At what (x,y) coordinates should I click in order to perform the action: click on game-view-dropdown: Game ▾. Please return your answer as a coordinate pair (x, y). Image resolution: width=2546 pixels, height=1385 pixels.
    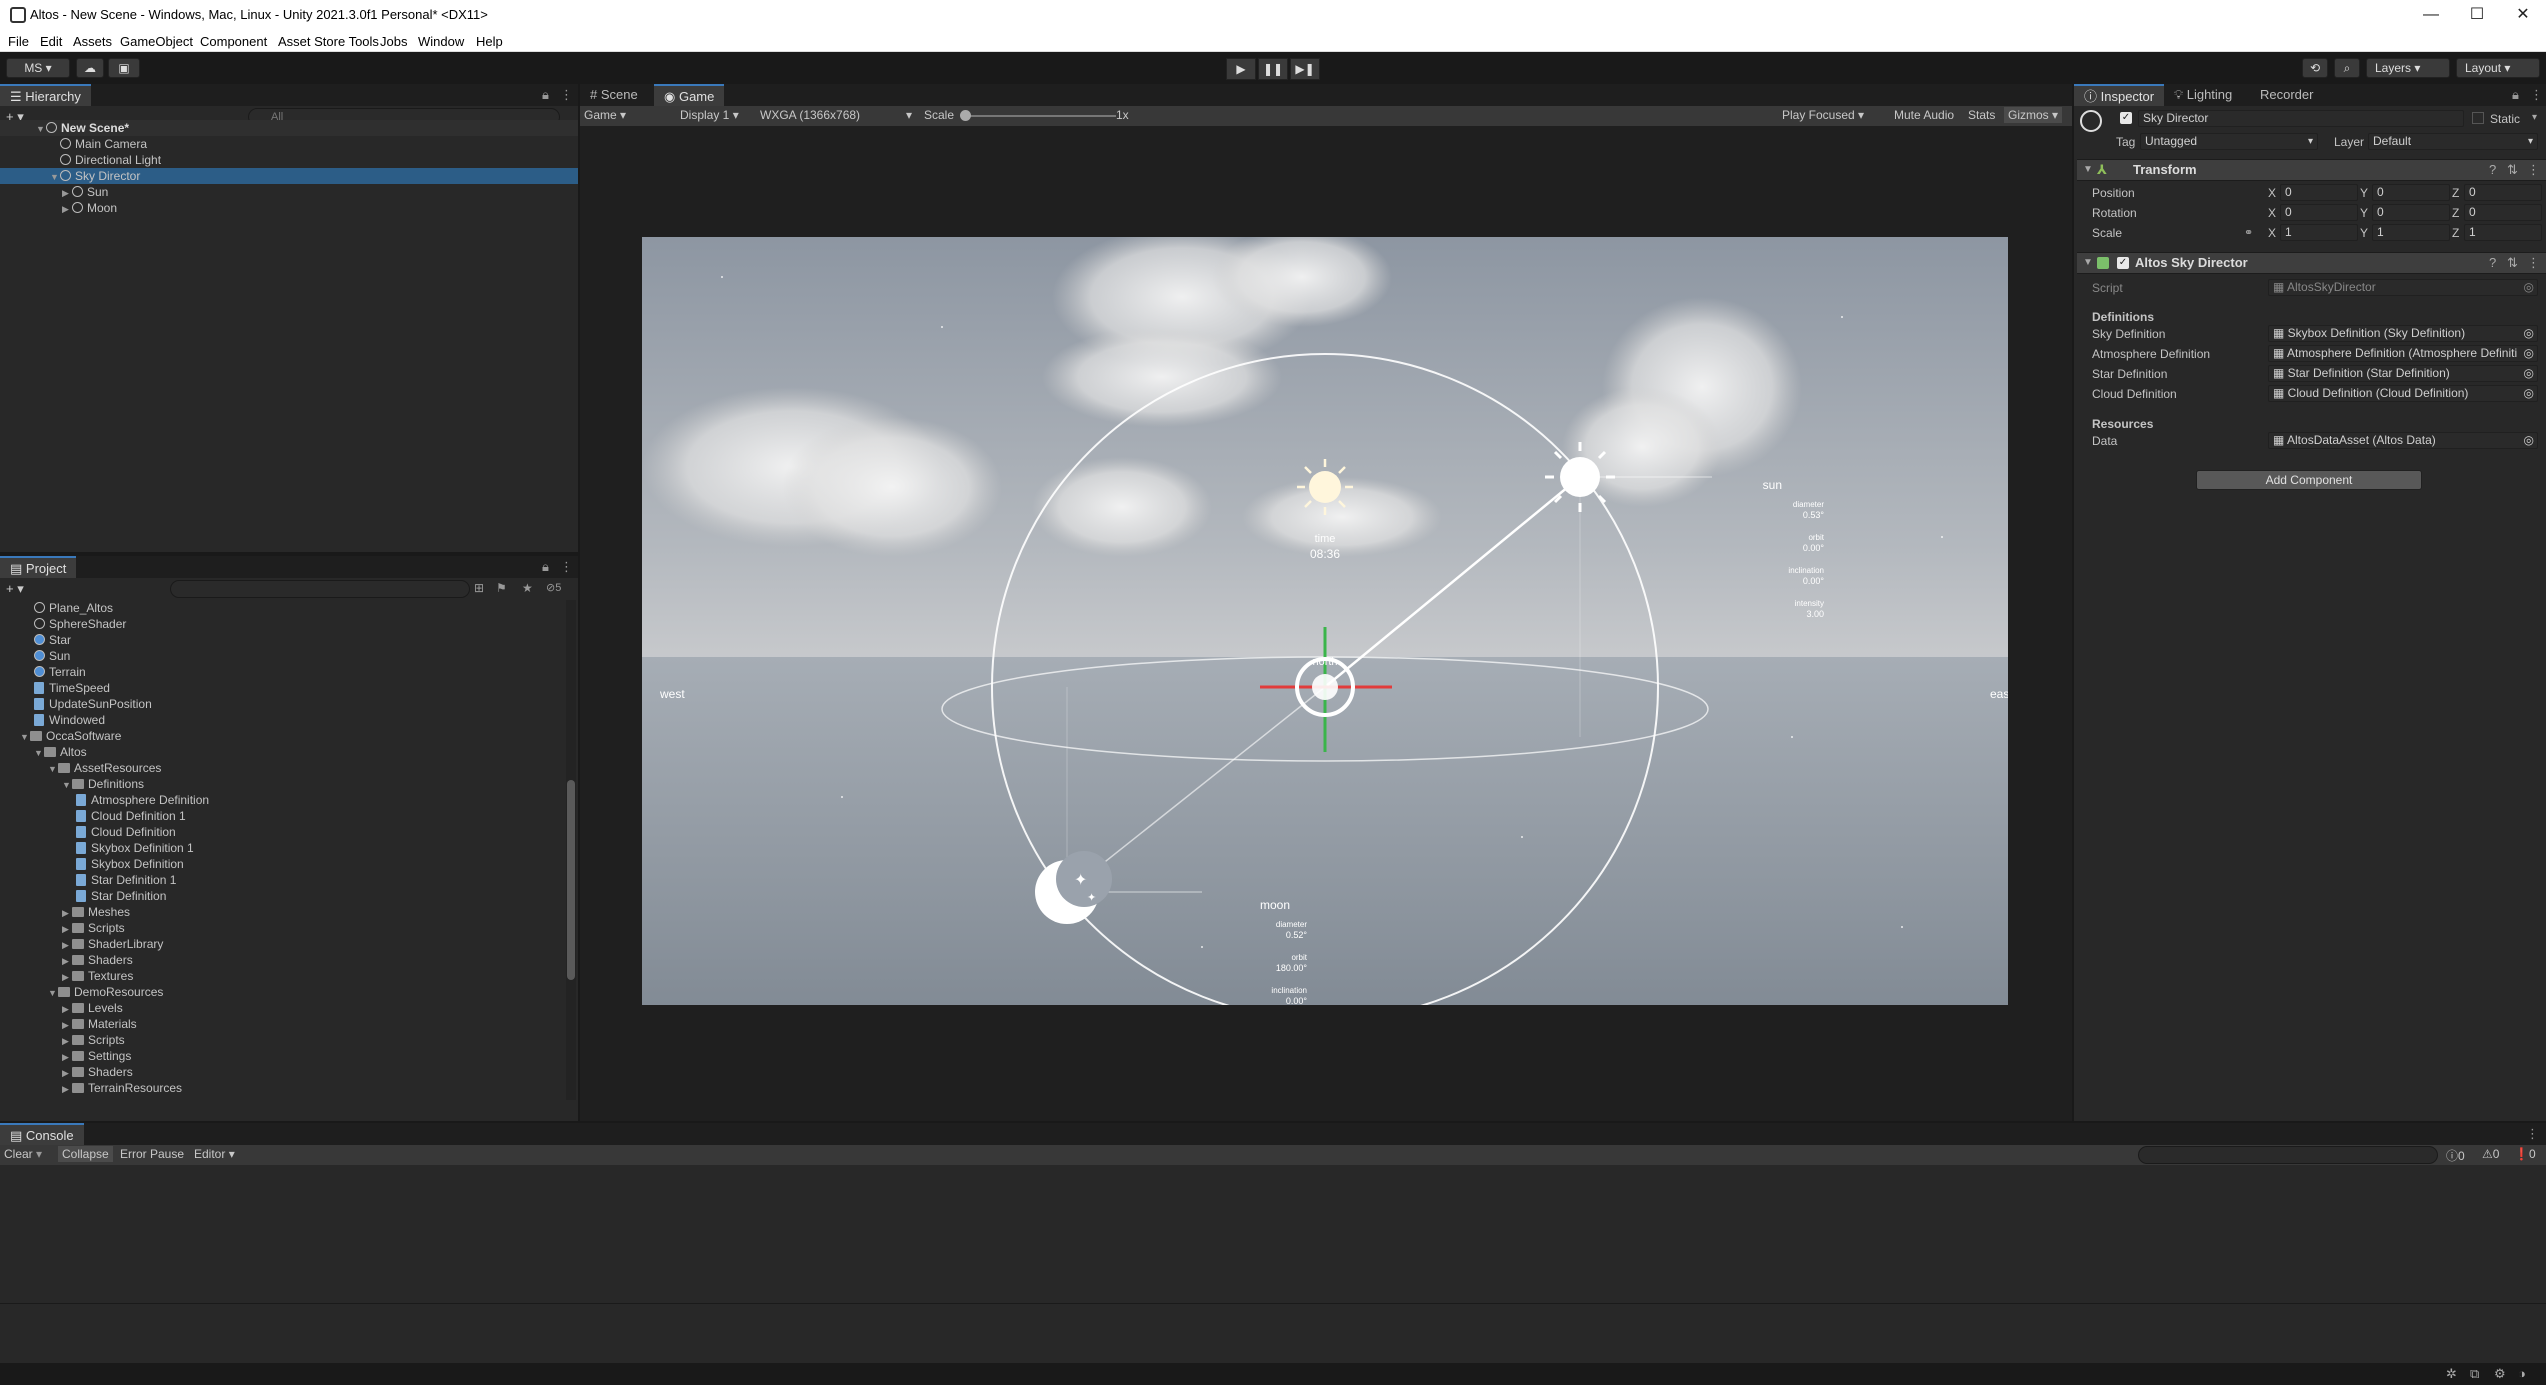
    Looking at the image, I should click on (605, 115).